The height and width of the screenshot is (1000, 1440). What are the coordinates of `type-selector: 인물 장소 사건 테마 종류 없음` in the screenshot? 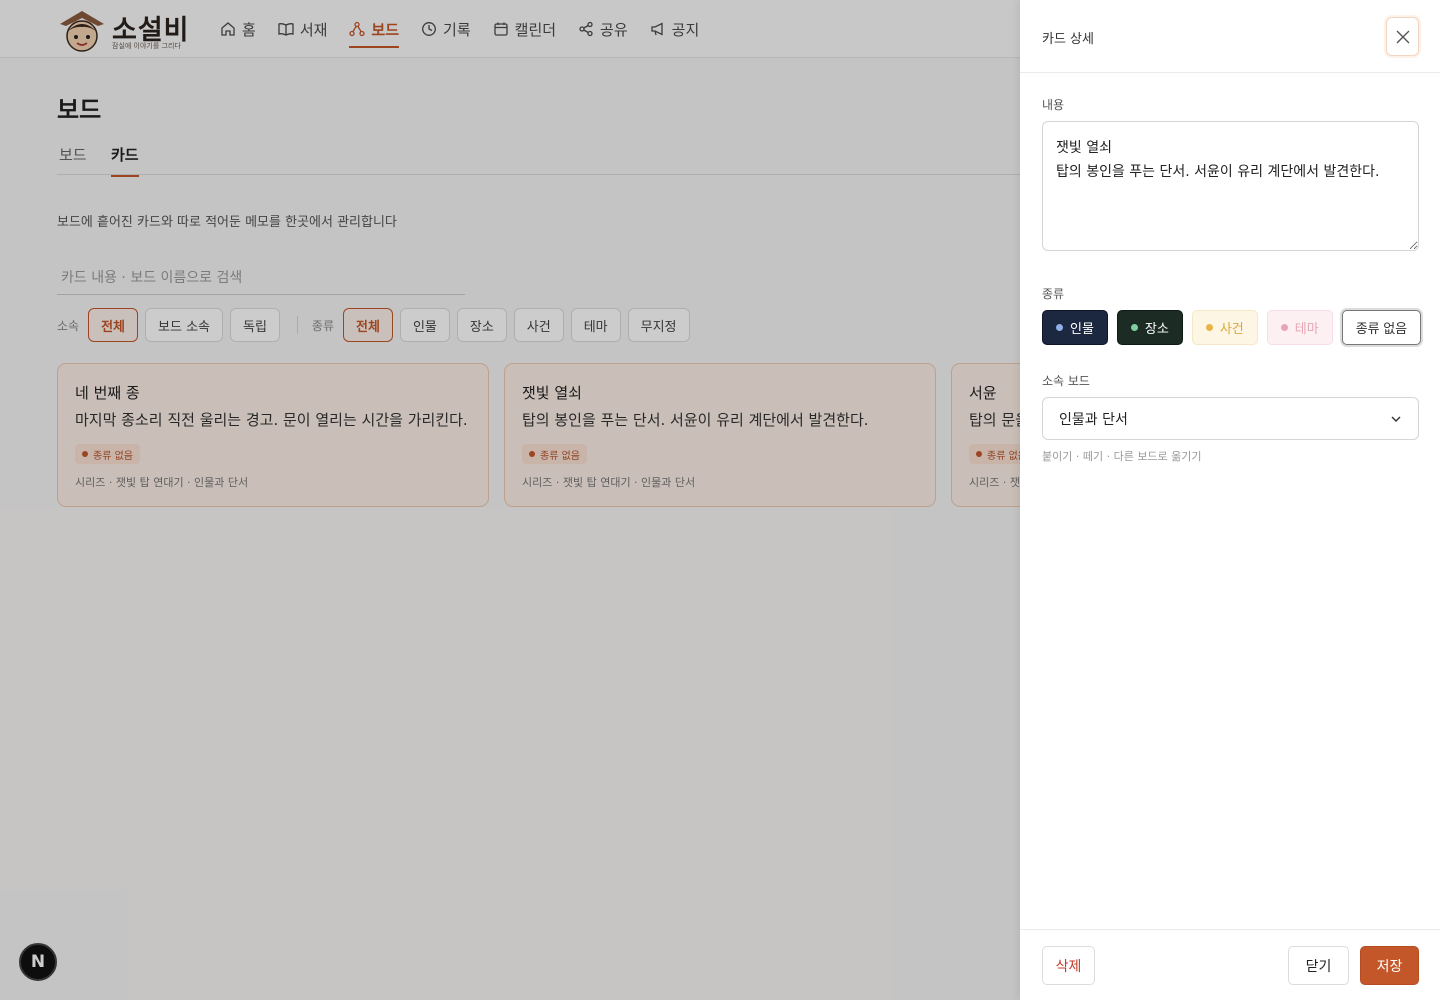 It's located at (1232, 327).